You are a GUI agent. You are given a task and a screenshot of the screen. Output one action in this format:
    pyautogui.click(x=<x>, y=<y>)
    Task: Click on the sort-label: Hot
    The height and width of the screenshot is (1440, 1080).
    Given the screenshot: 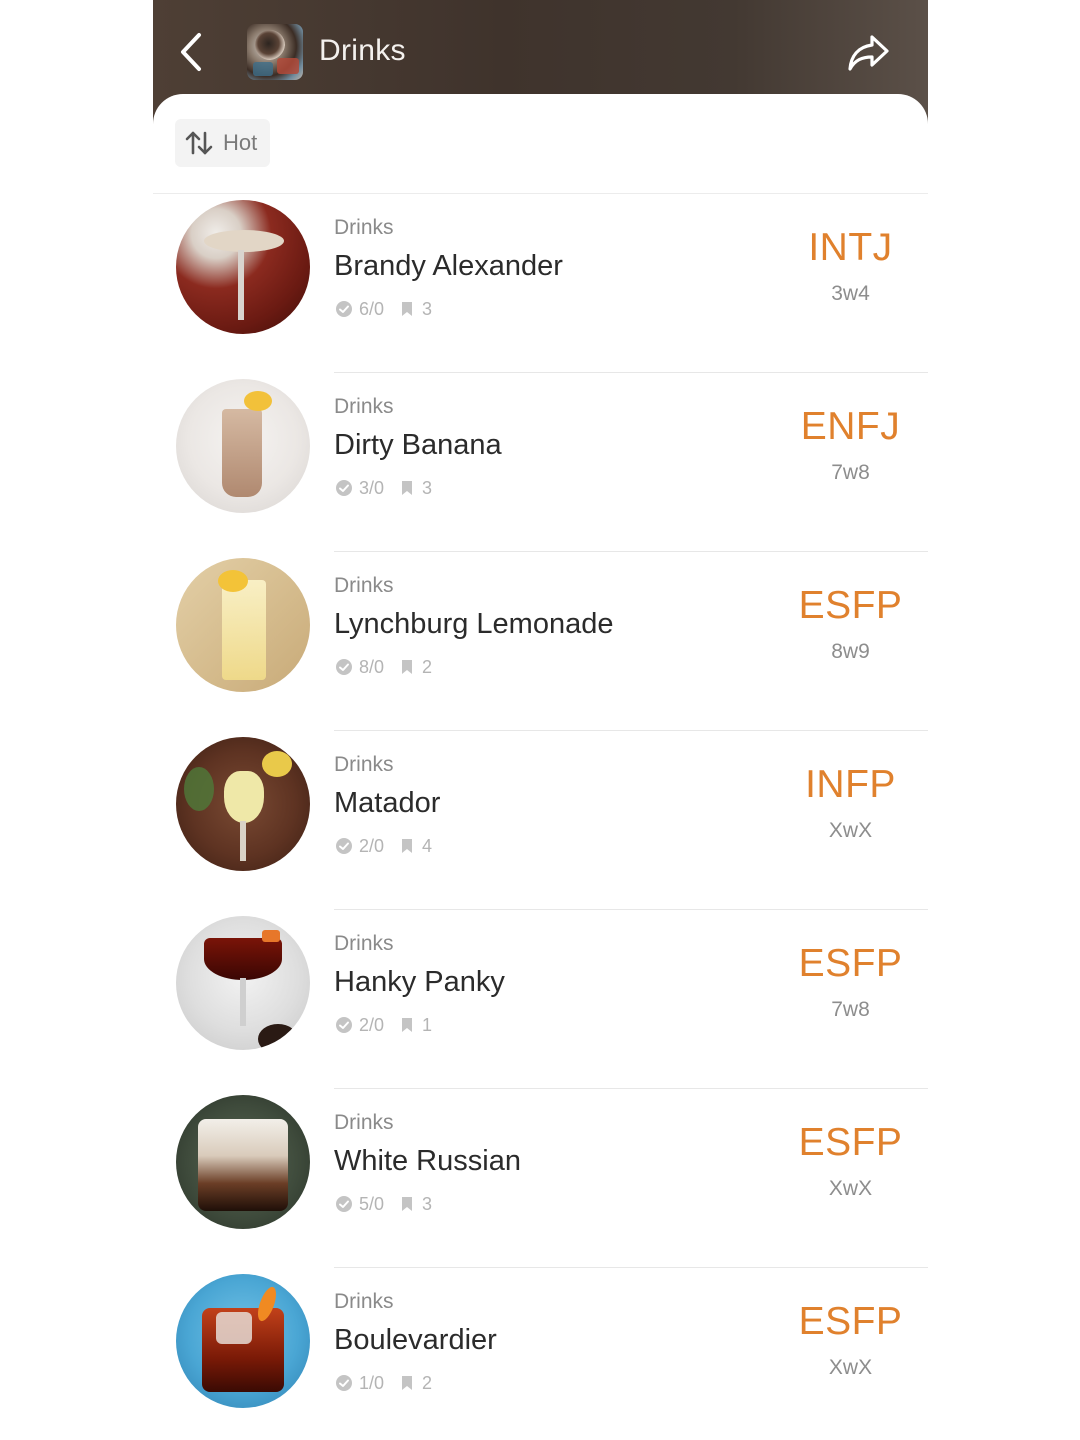 What is the action you would take?
    pyautogui.click(x=240, y=142)
    